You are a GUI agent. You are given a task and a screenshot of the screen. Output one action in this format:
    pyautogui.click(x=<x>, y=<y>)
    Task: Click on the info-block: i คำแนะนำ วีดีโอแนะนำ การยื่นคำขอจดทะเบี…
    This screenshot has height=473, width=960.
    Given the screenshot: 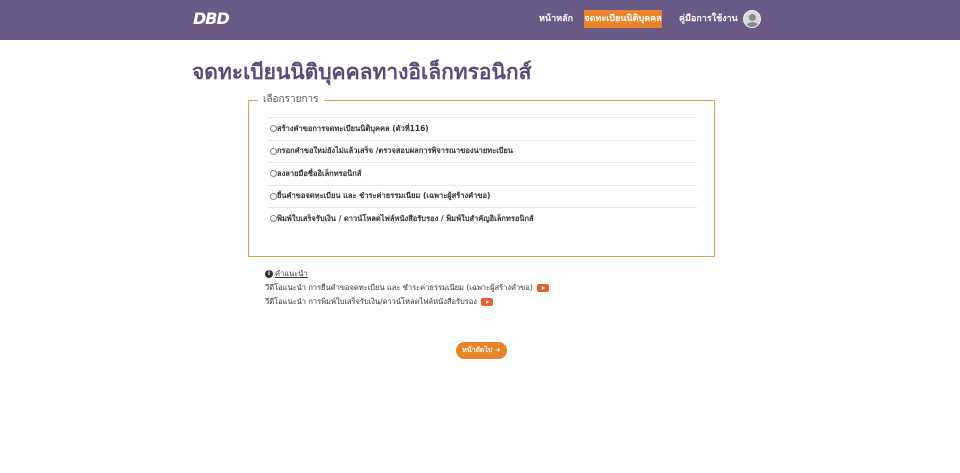 What is the action you would take?
    pyautogui.click(x=407, y=288)
    